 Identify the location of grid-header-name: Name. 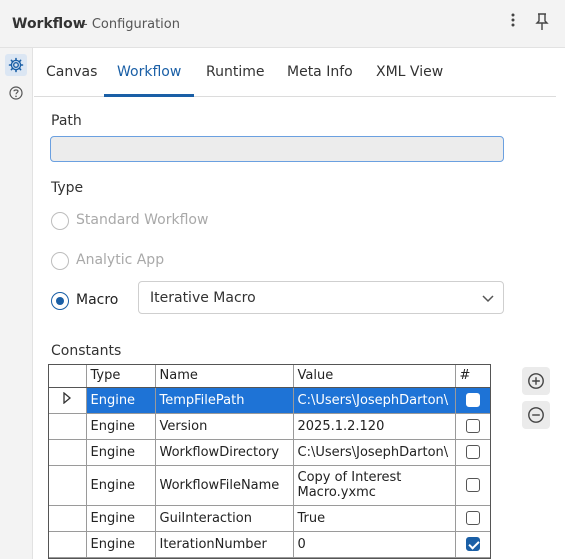
(224, 376).